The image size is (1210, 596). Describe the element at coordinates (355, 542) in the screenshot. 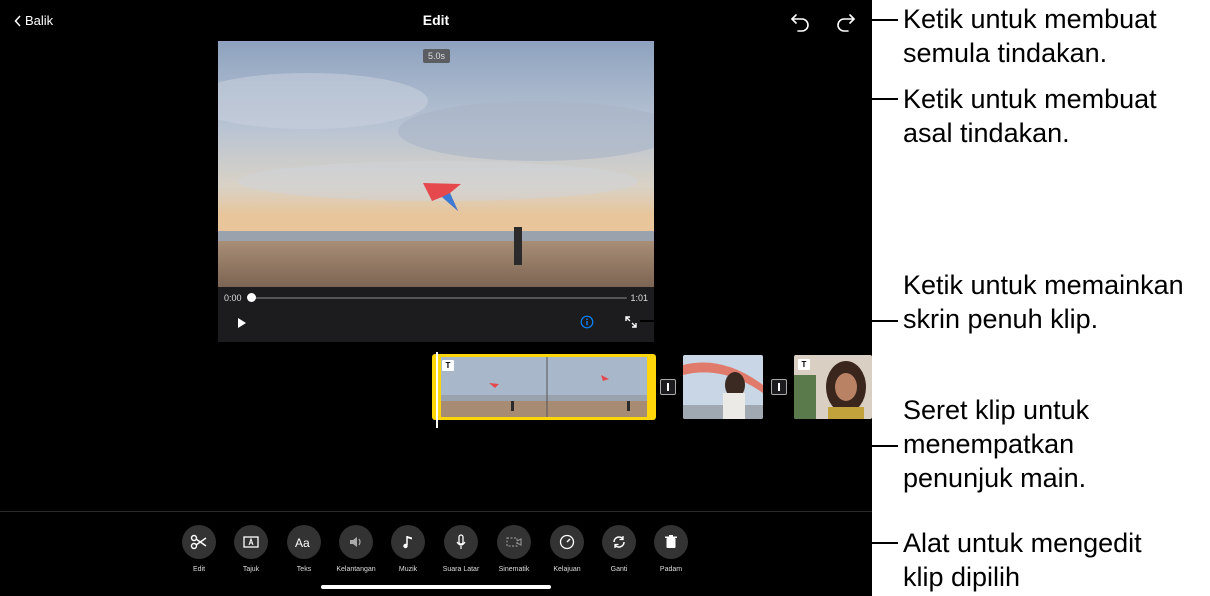

I see `volume-icon` at that location.